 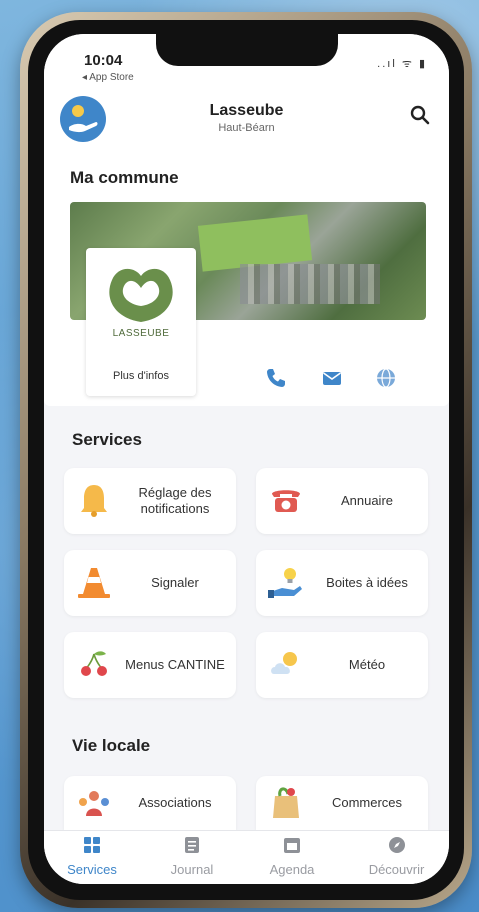 I want to click on tile-boites-idees: Boites à idées, so click(x=342, y=583).